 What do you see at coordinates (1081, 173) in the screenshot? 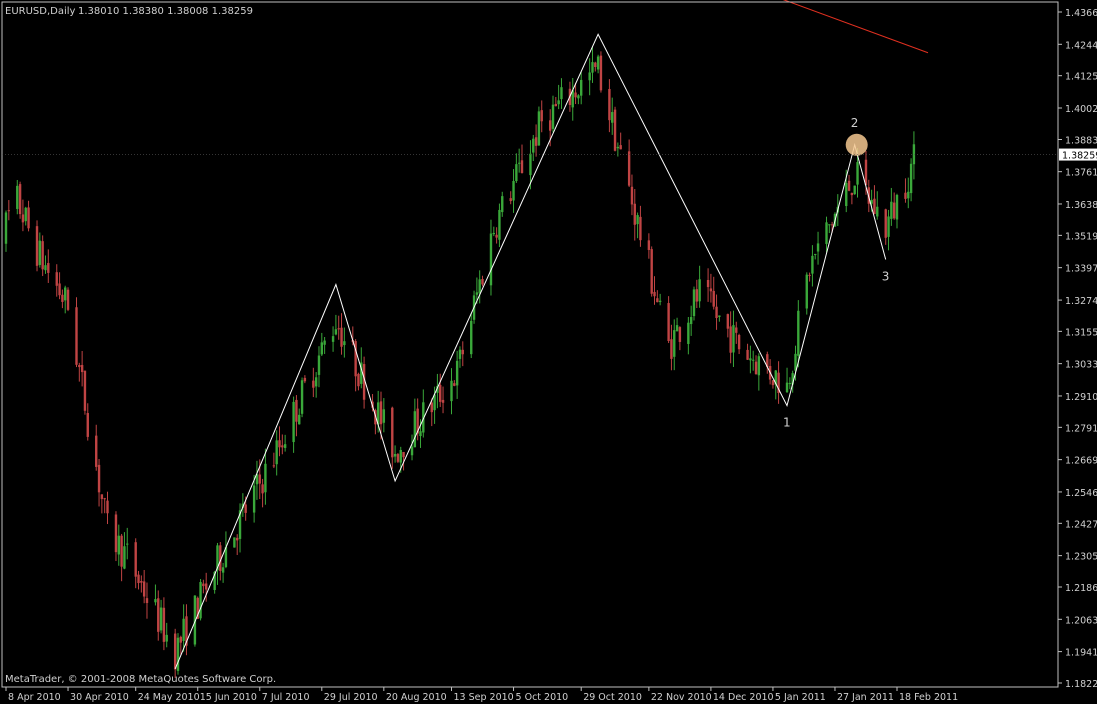
I see `price-tick-label: 1.37610` at bounding box center [1081, 173].